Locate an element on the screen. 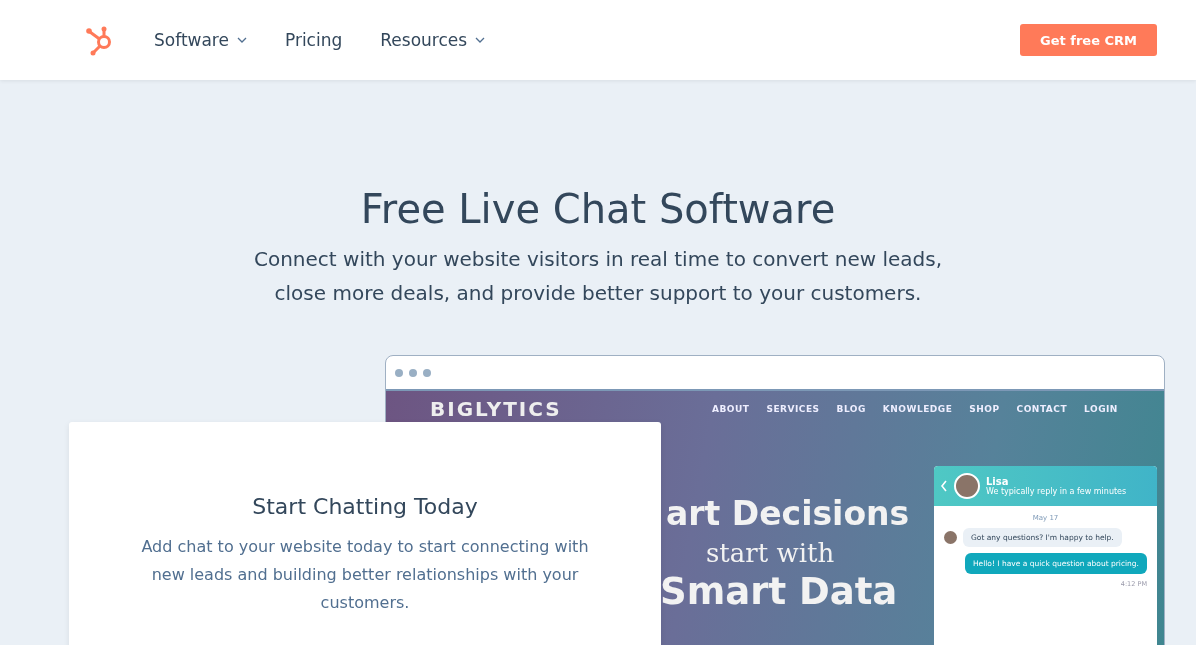  card-text: Add chat to your website today to start connecting with new leads and building better relationships with your customers. is located at coordinates (365, 575).